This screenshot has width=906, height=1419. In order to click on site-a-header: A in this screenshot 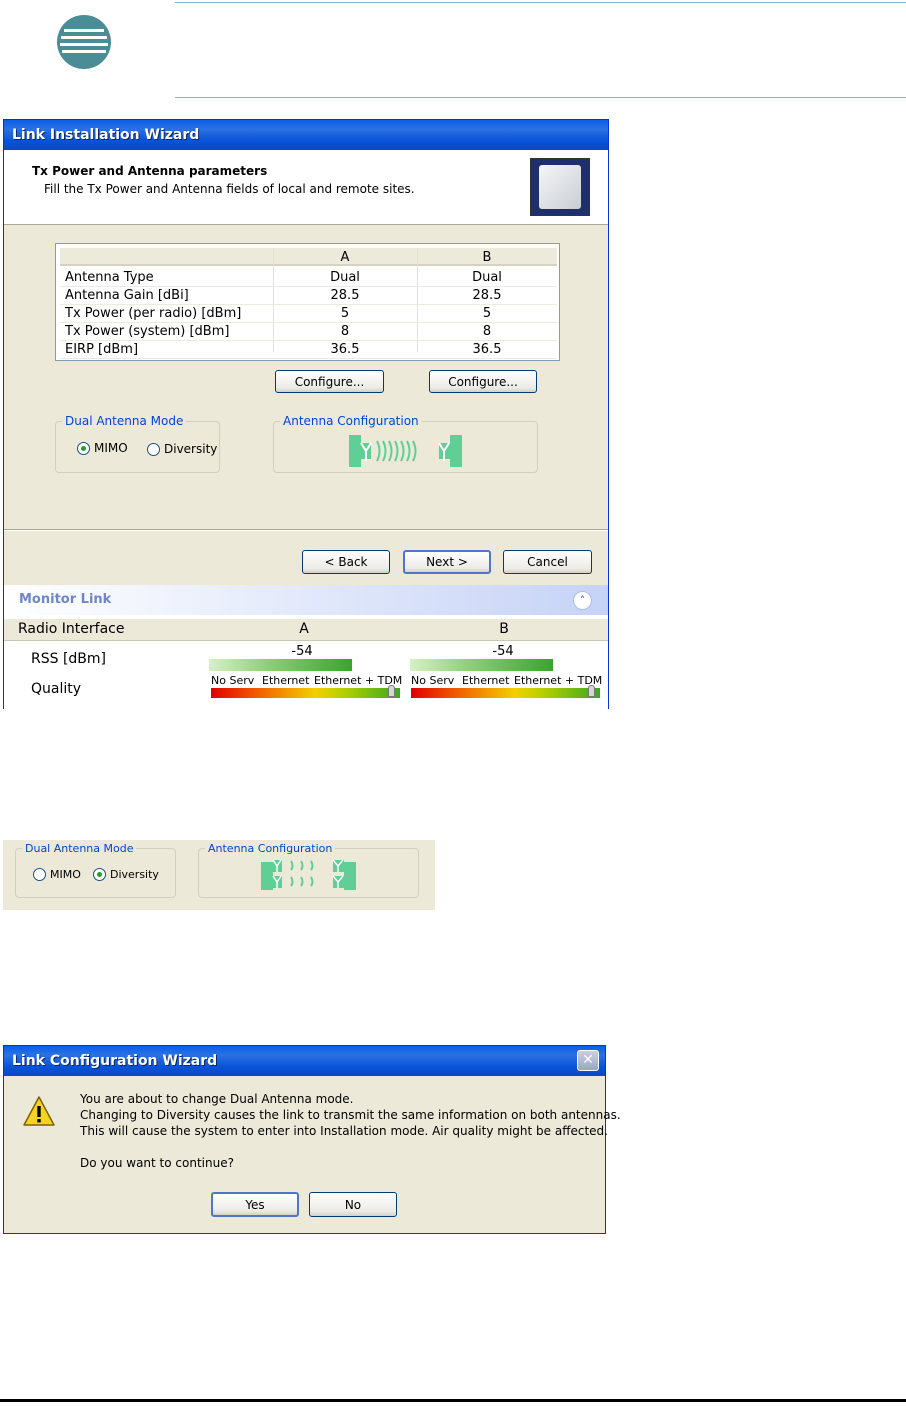, I will do `click(304, 629)`.